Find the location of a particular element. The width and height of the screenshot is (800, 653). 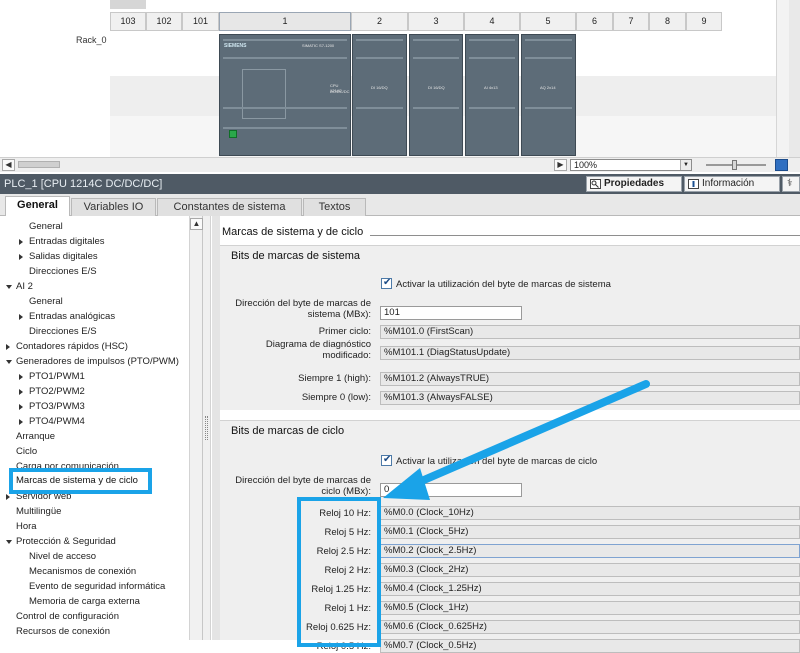

clock-bit-value: %M0.7 (Clock_0.5Hz) is located at coordinates (590, 646).